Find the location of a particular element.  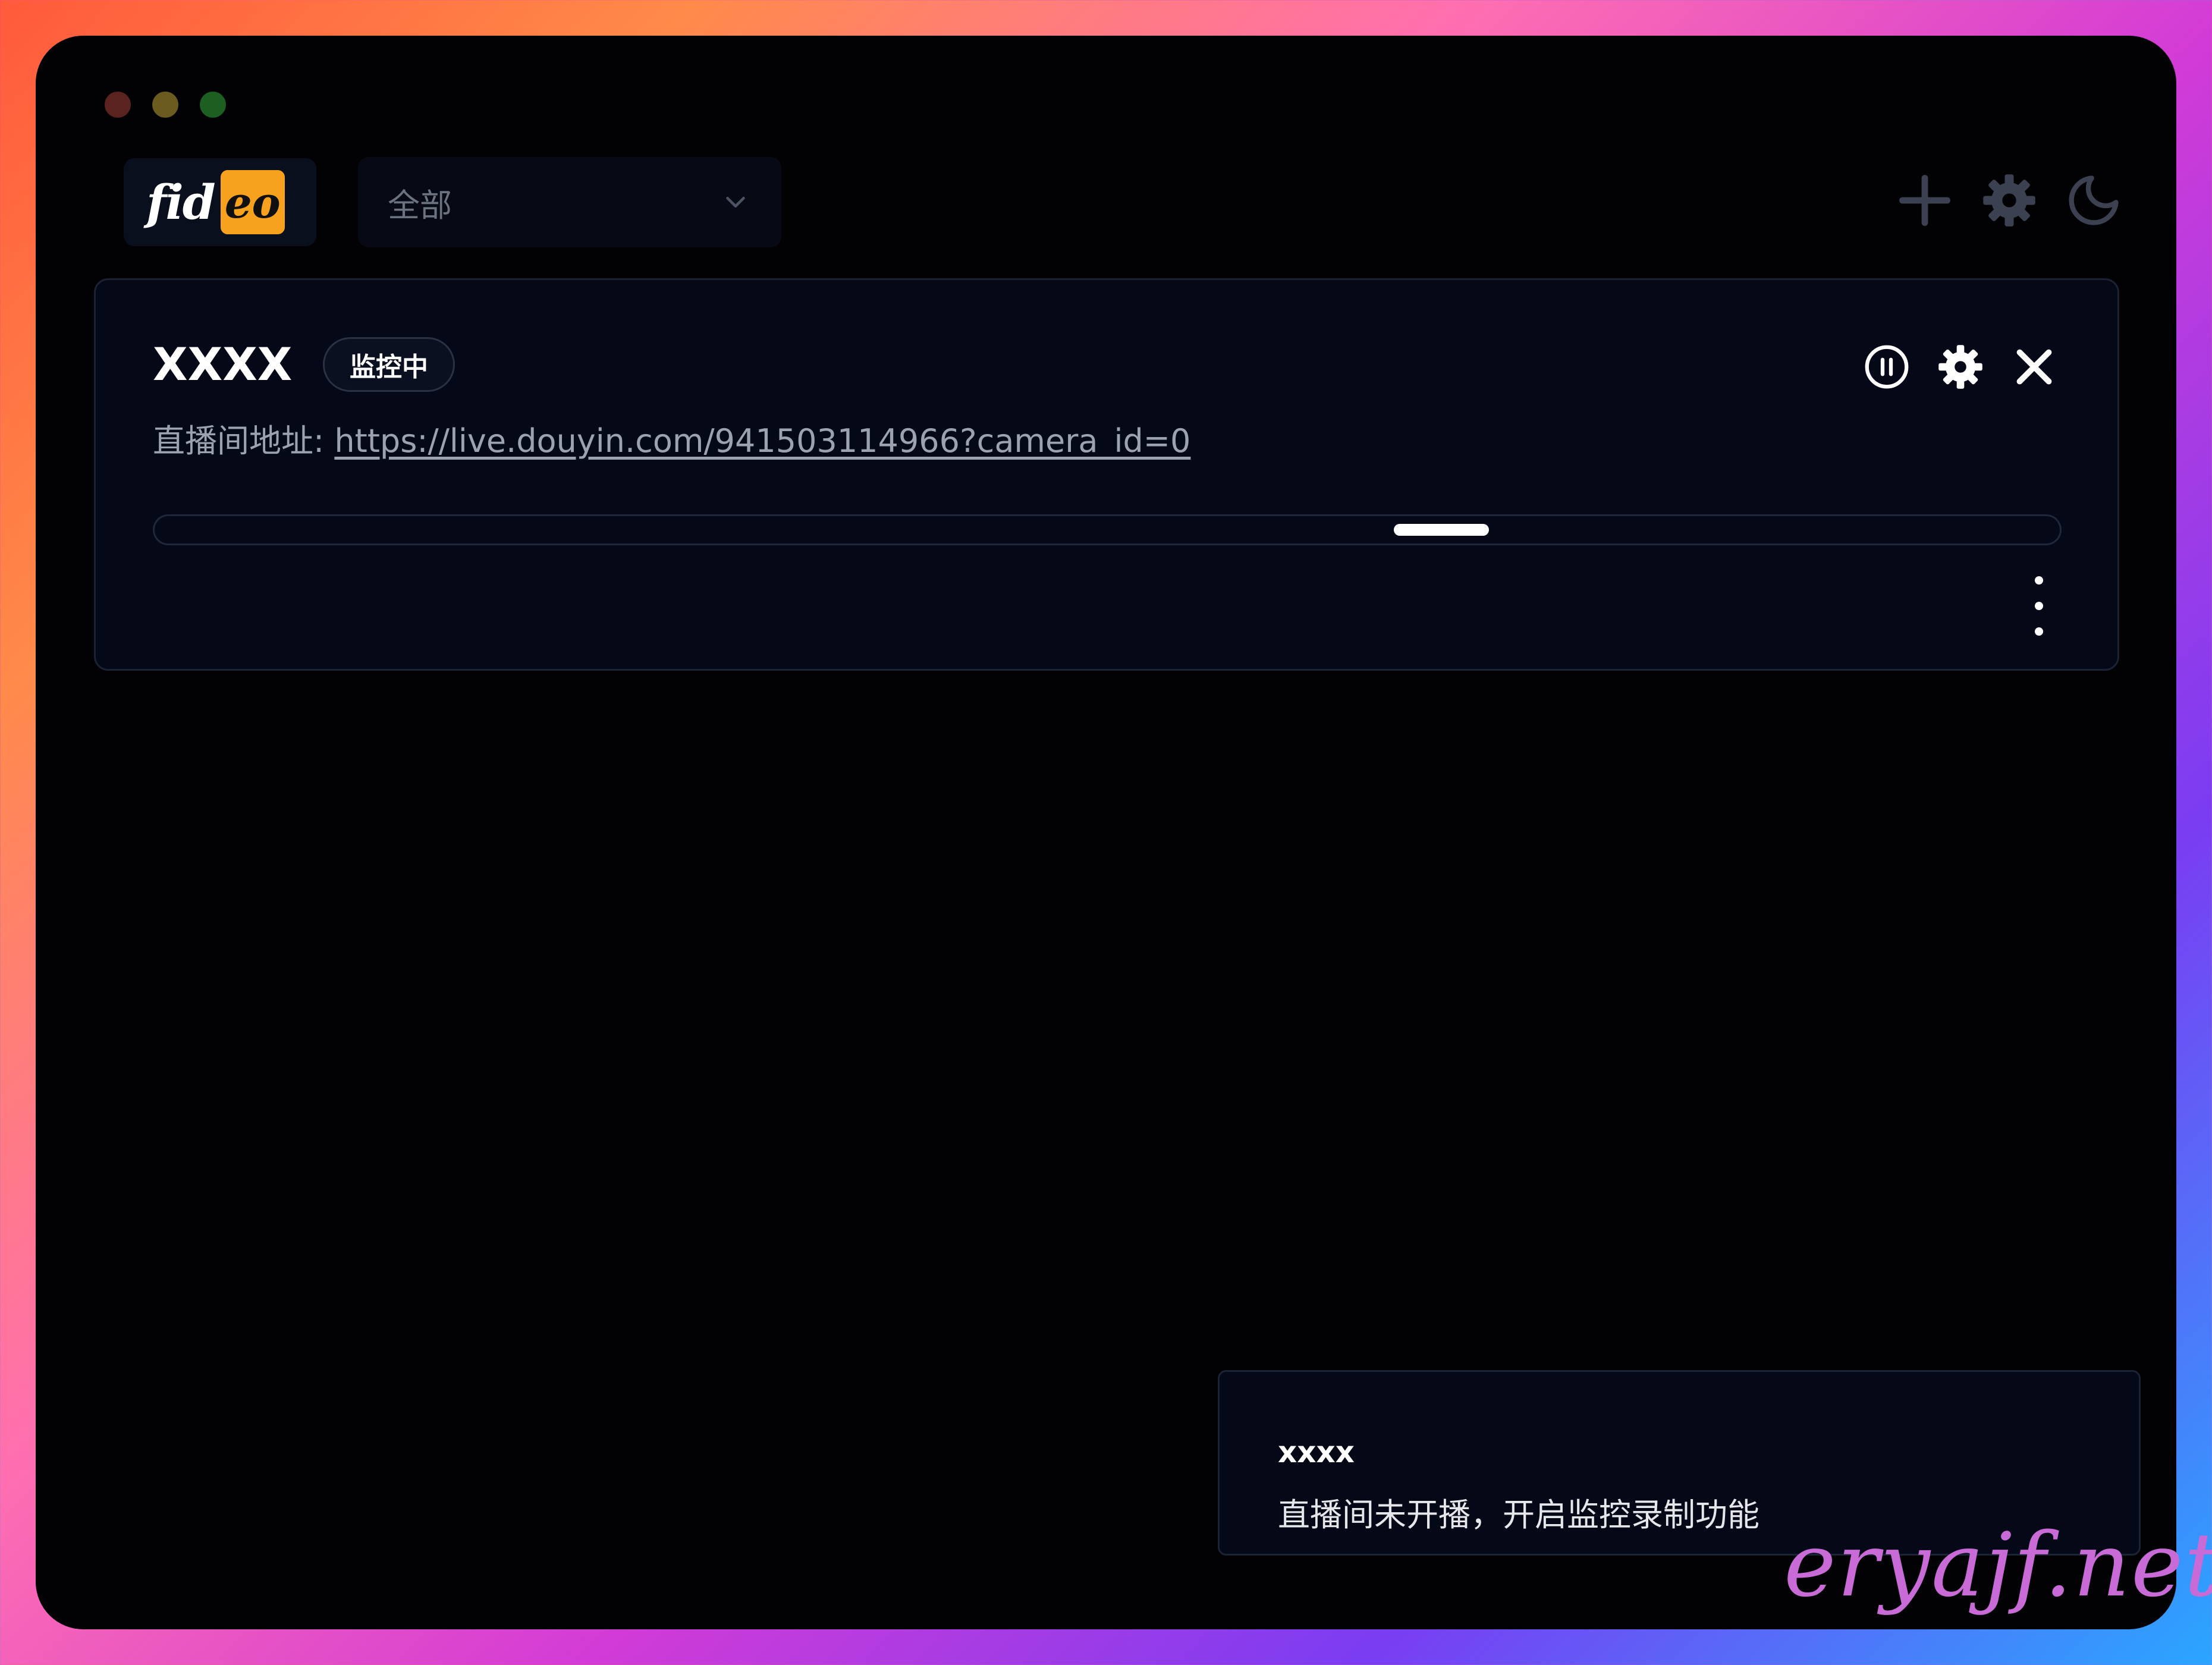

more-options-button is located at coordinates (2039, 606).